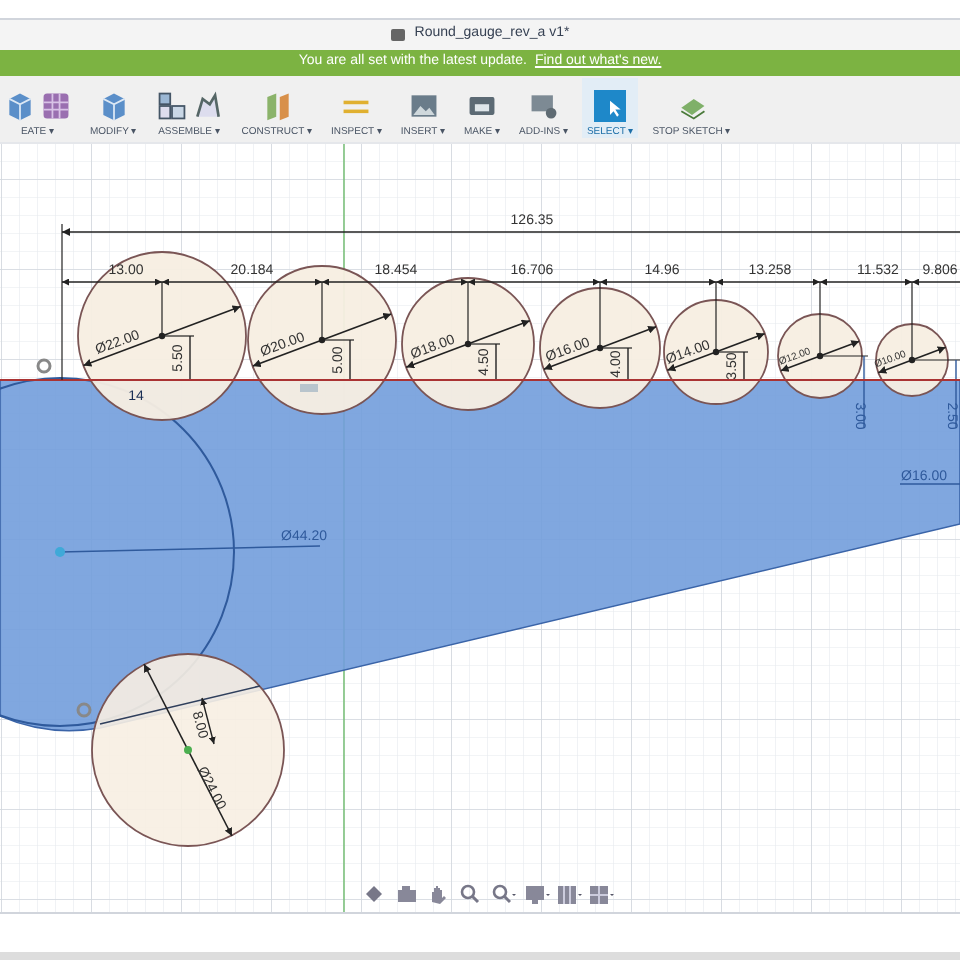  I want to click on plane-icon, so click(277, 106).